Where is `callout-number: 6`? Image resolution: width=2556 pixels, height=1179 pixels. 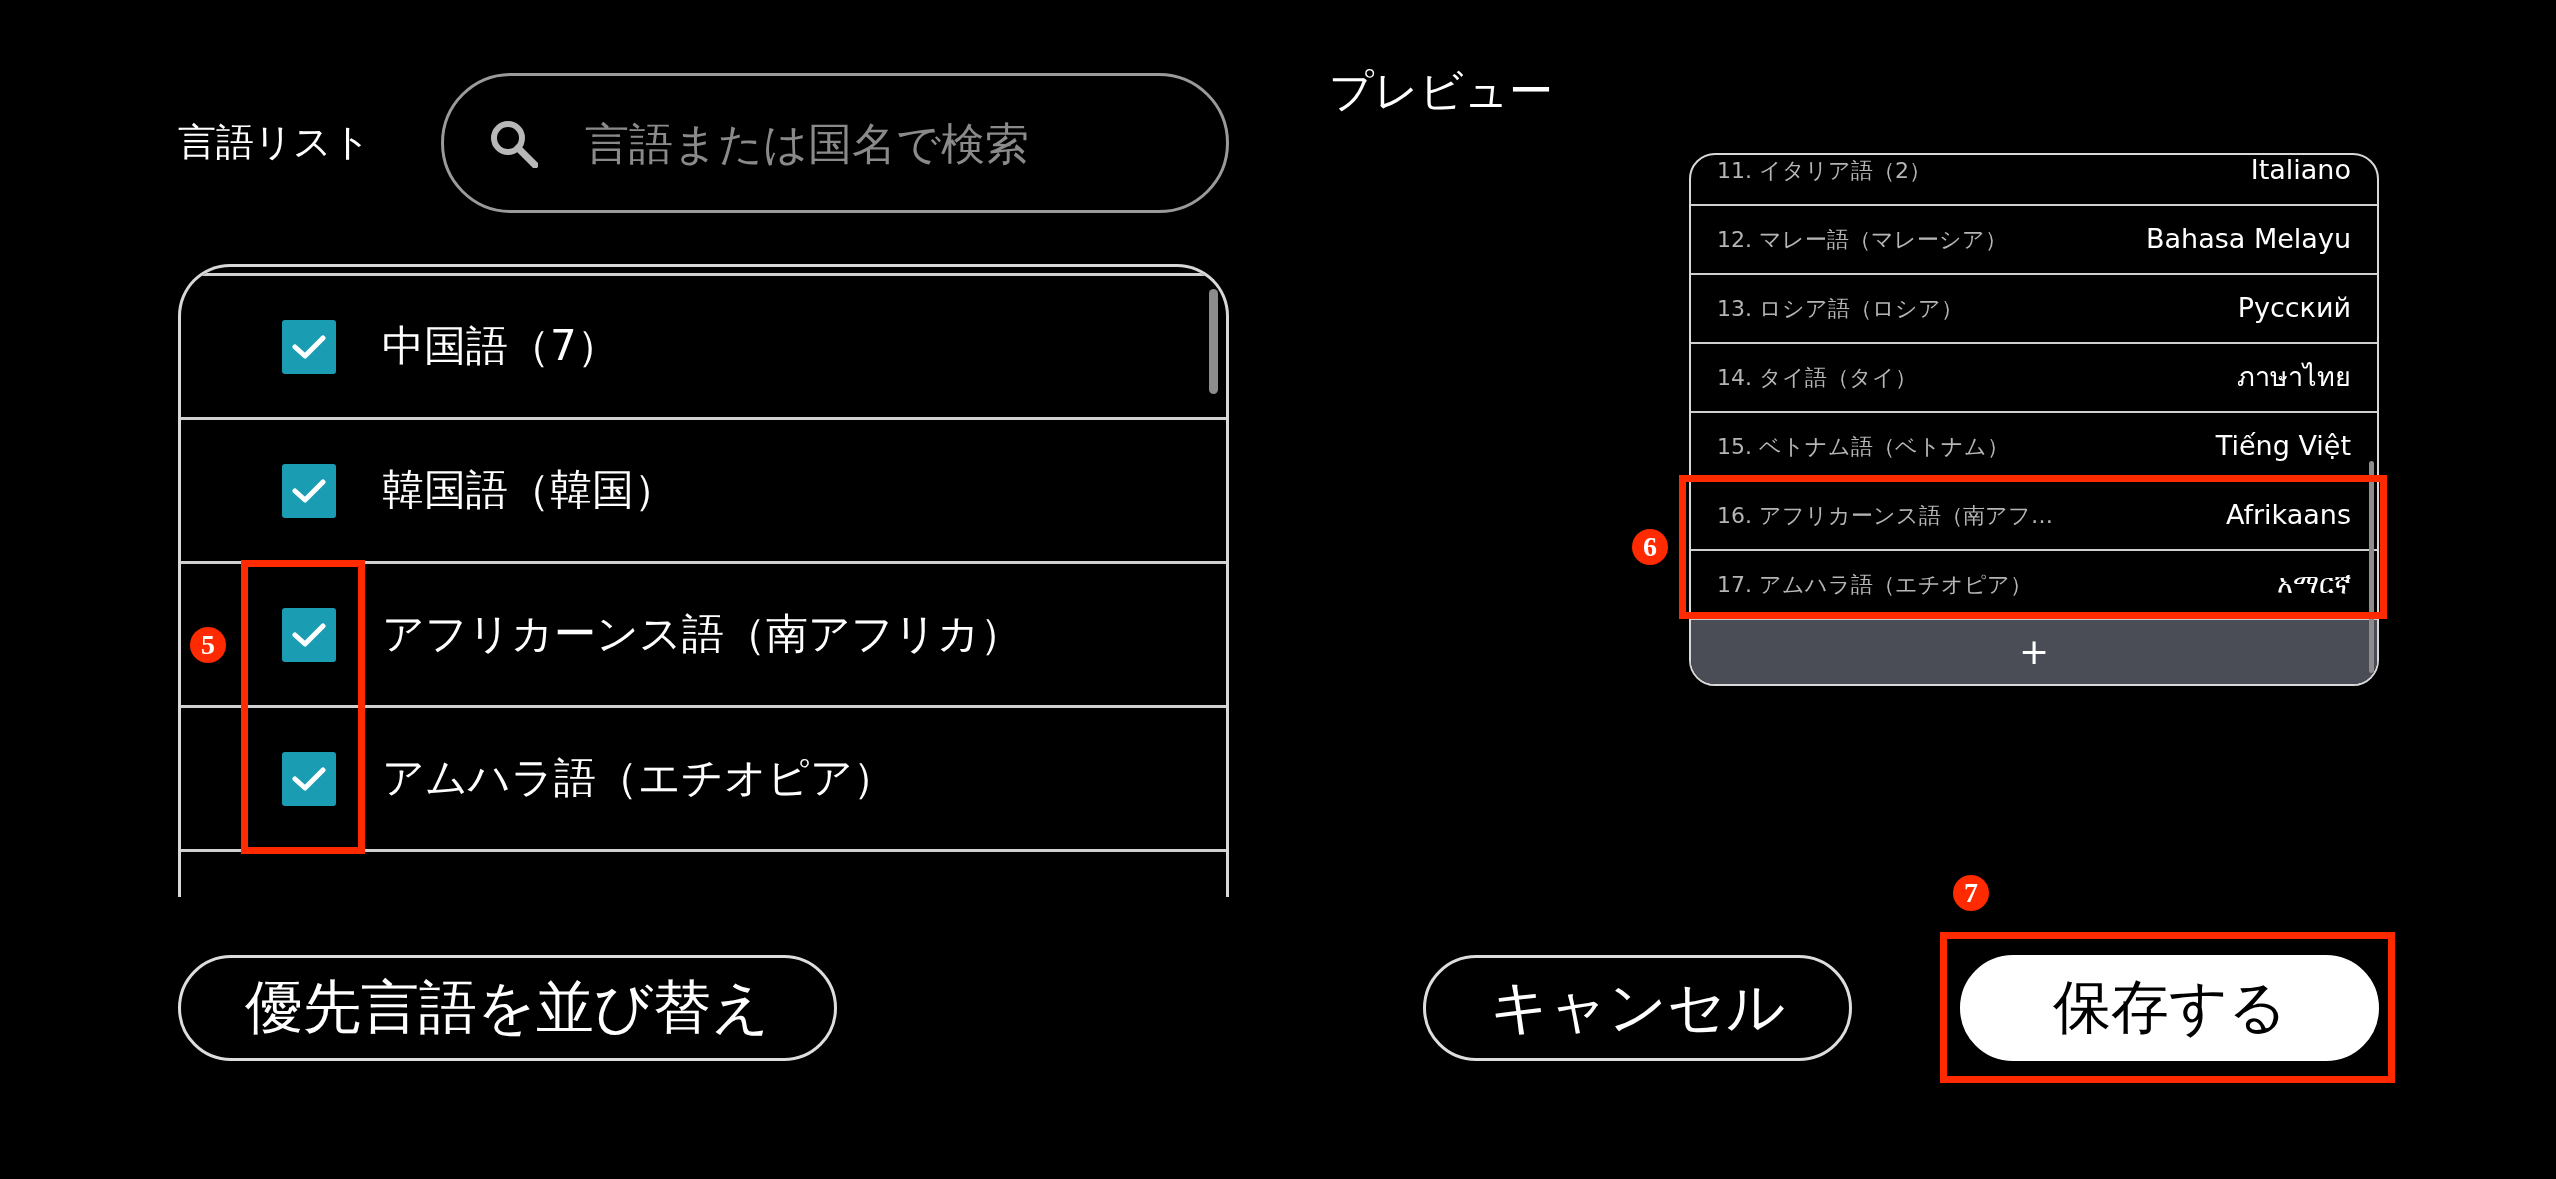
callout-number: 6 is located at coordinates (1650, 546).